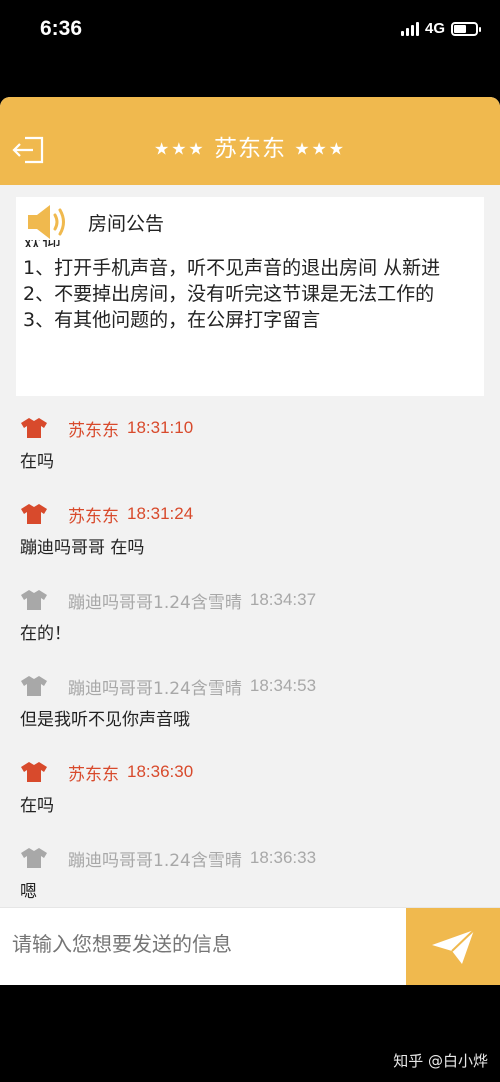 The image size is (500, 1082). I want to click on notice-line: 1、打开手机声音，听不见声音的退出房间 从新进, so click(232, 268).